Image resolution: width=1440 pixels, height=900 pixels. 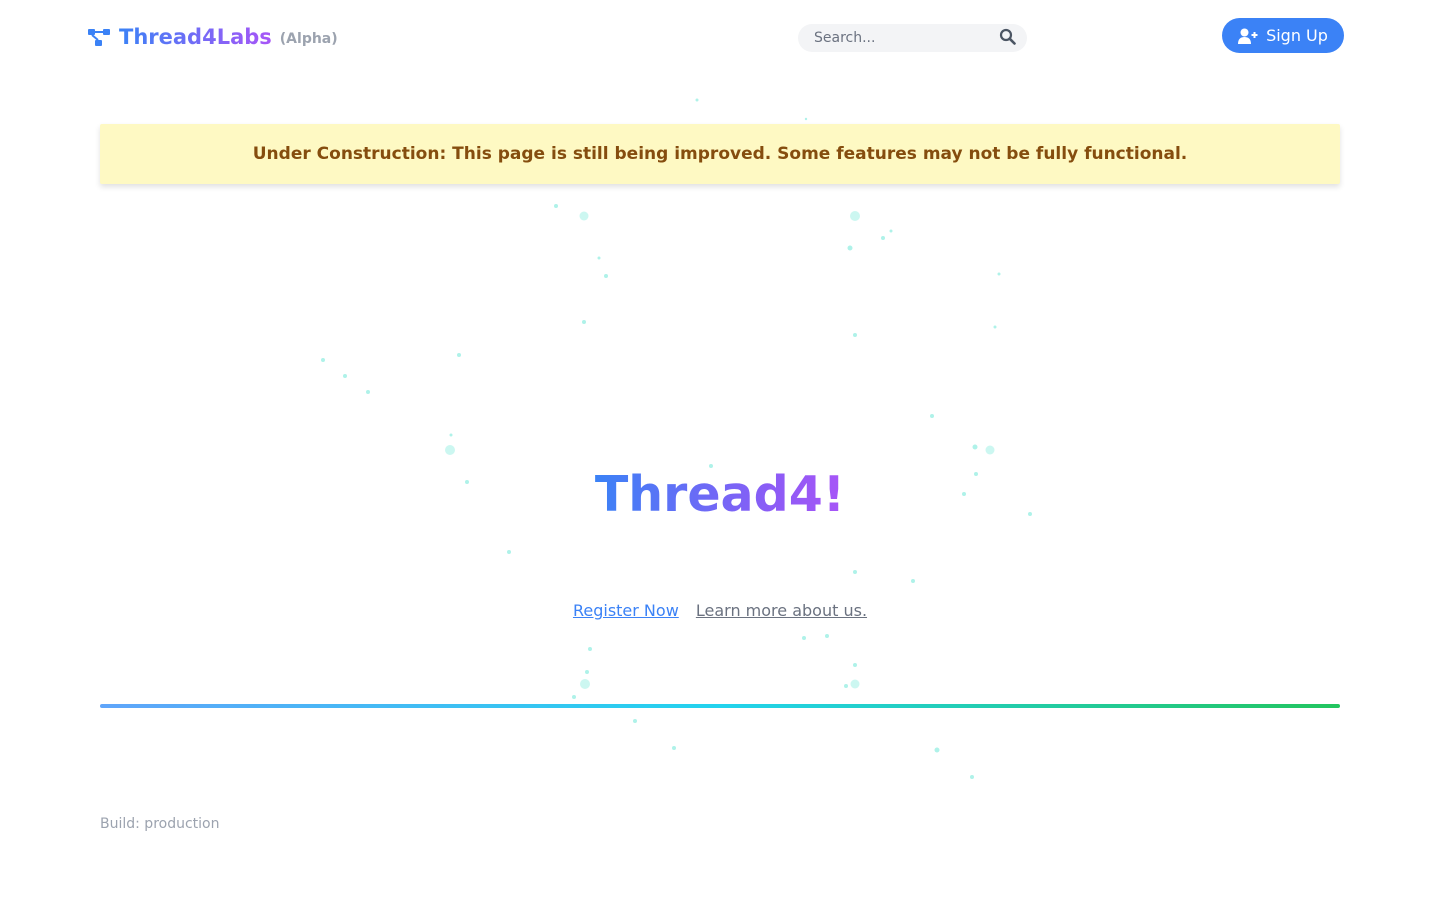 I want to click on top-navbar: Thread4Labs (Alpha) Sign Up, so click(x=720, y=38).